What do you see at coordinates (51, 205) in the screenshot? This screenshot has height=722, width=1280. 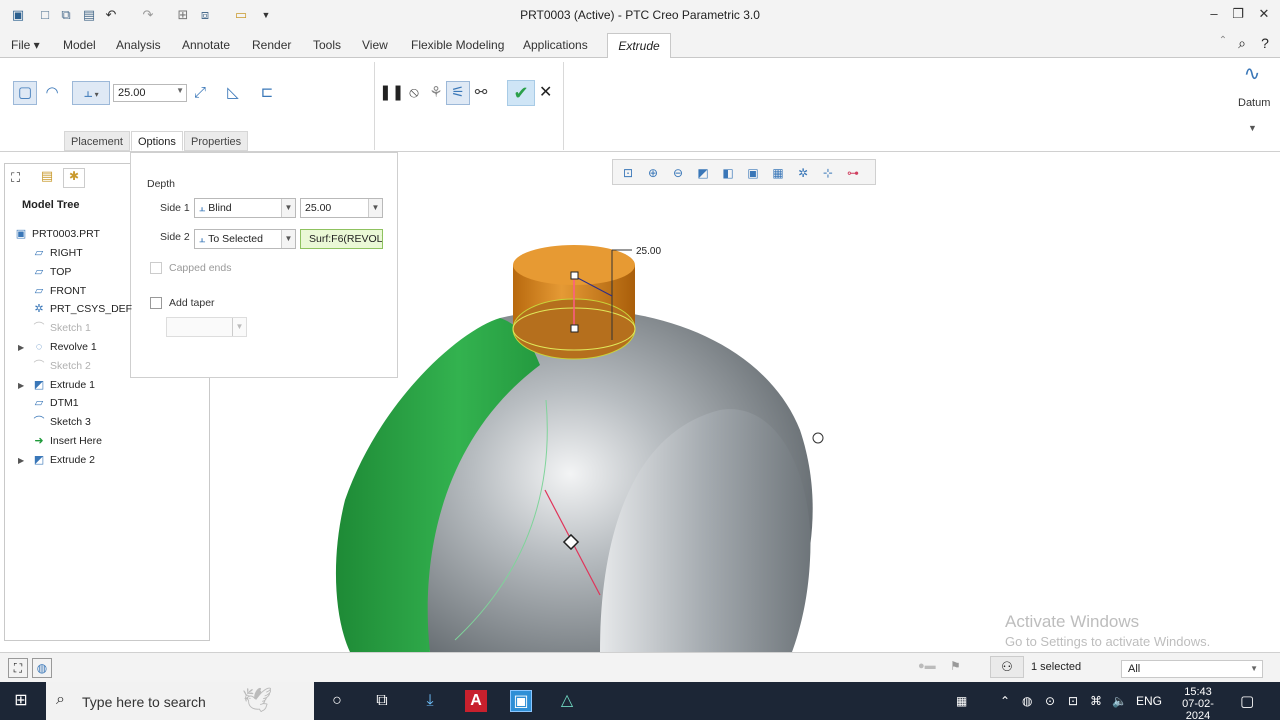 I see `model-tree-header: Model Tree` at bounding box center [51, 205].